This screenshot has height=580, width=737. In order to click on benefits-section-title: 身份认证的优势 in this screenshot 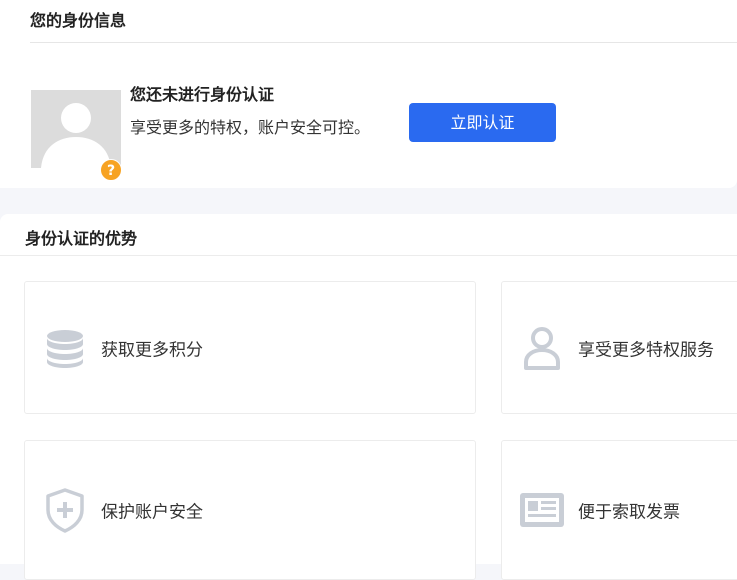, I will do `click(81, 238)`.